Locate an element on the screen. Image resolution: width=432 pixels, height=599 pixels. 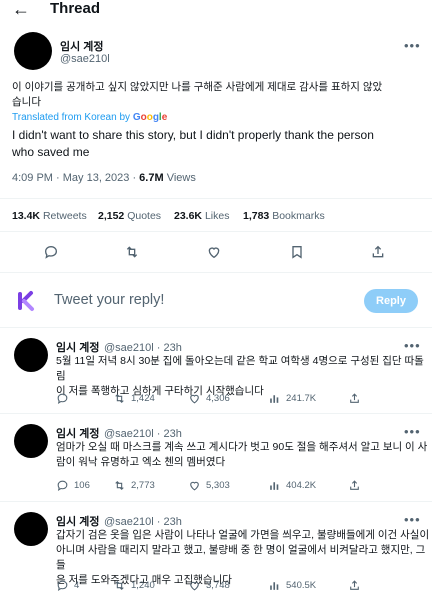
author-handle: @sae210l is located at coordinates (85, 59).